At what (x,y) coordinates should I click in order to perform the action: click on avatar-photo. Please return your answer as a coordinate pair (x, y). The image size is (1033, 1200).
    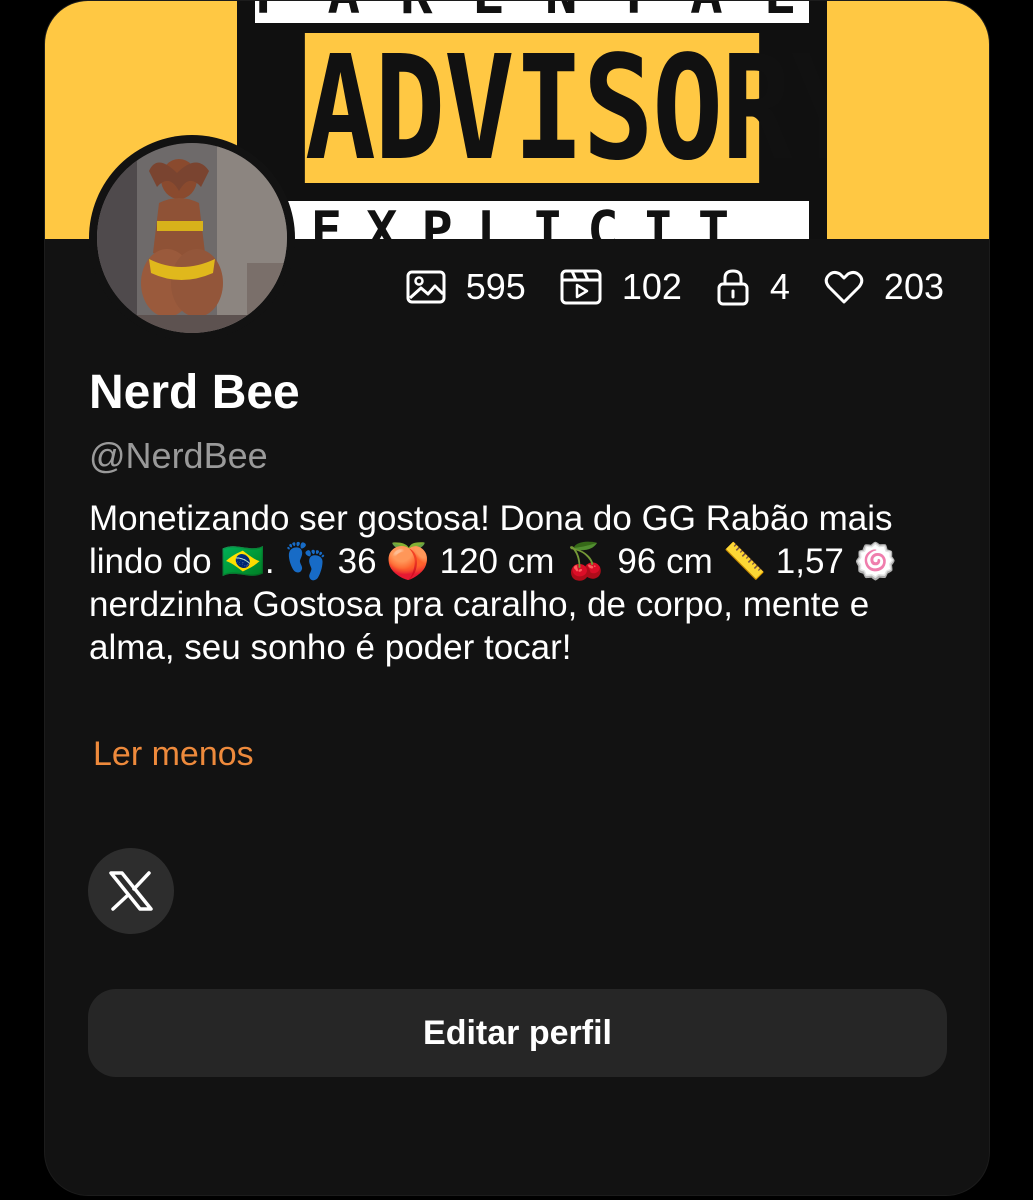
    Looking at the image, I should click on (192, 238).